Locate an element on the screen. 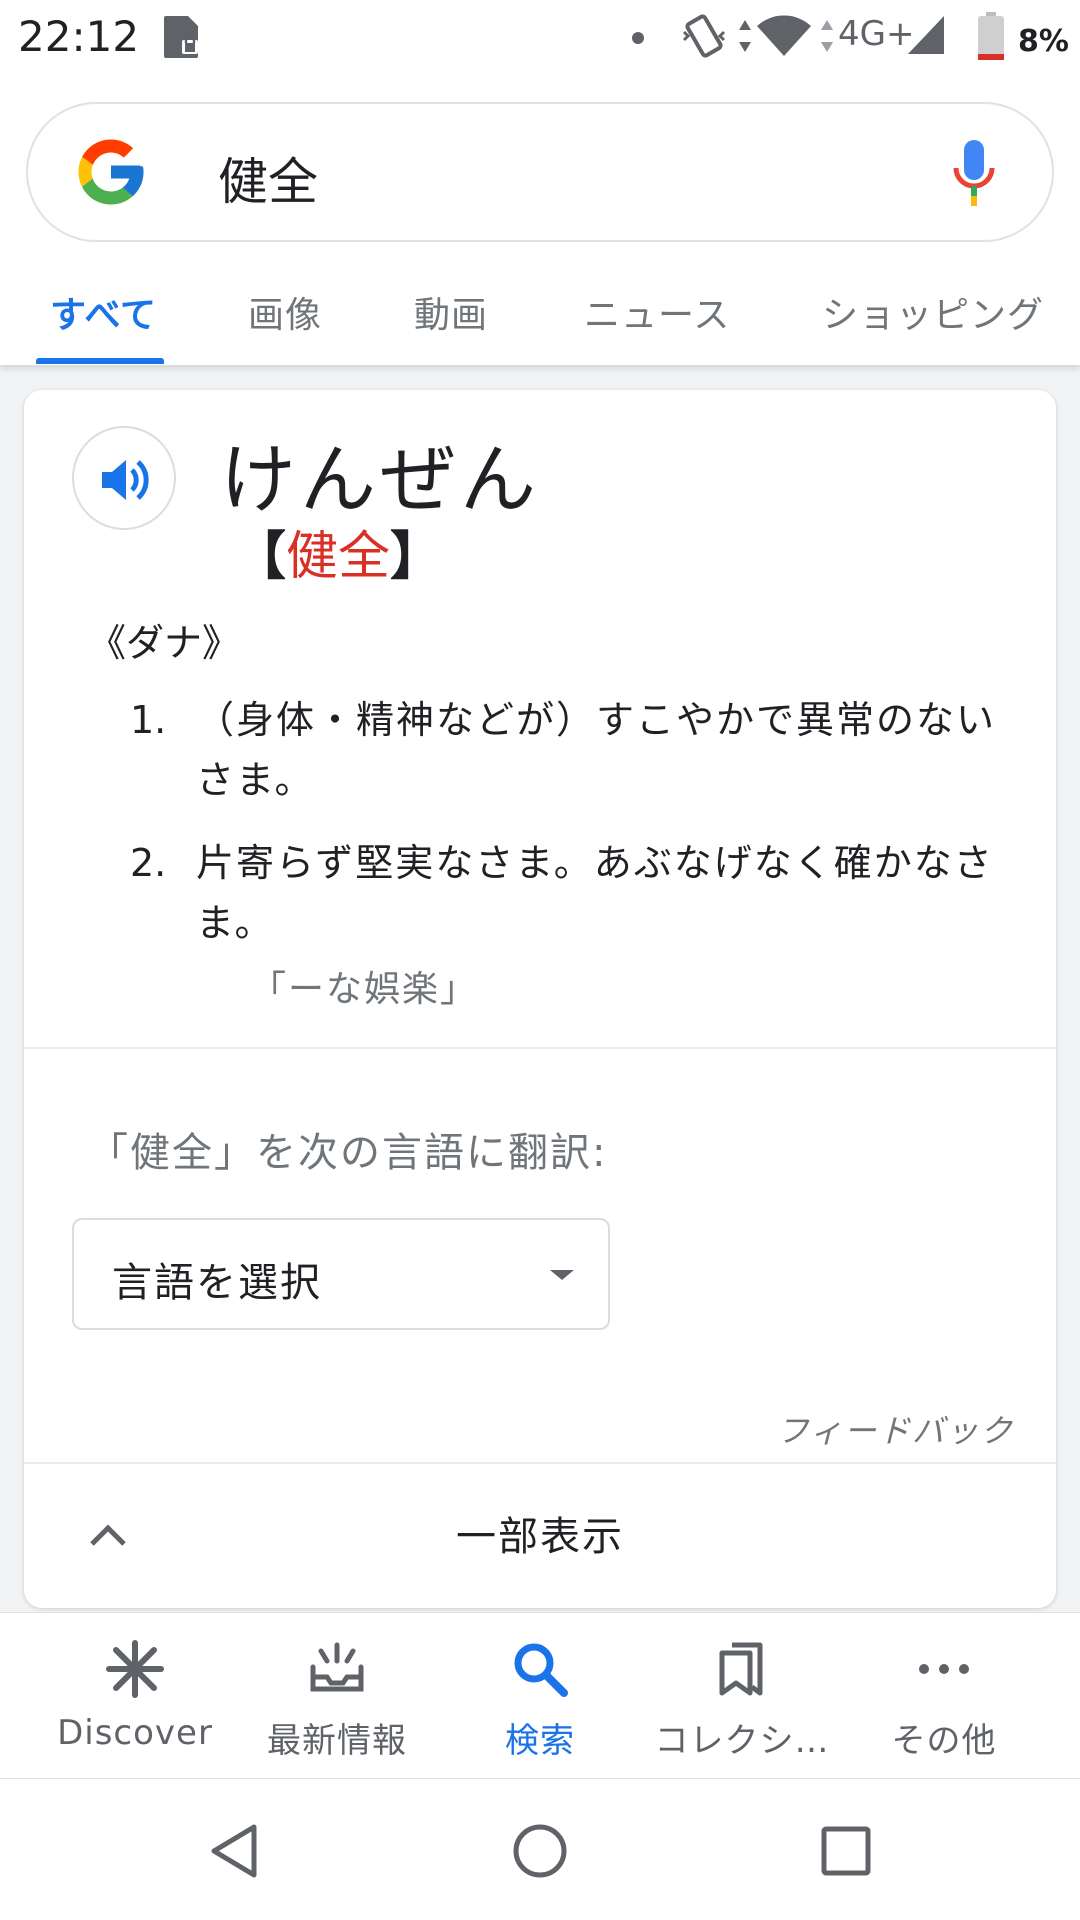 The image size is (1080, 1920). notification-dot-icon is located at coordinates (638, 38).